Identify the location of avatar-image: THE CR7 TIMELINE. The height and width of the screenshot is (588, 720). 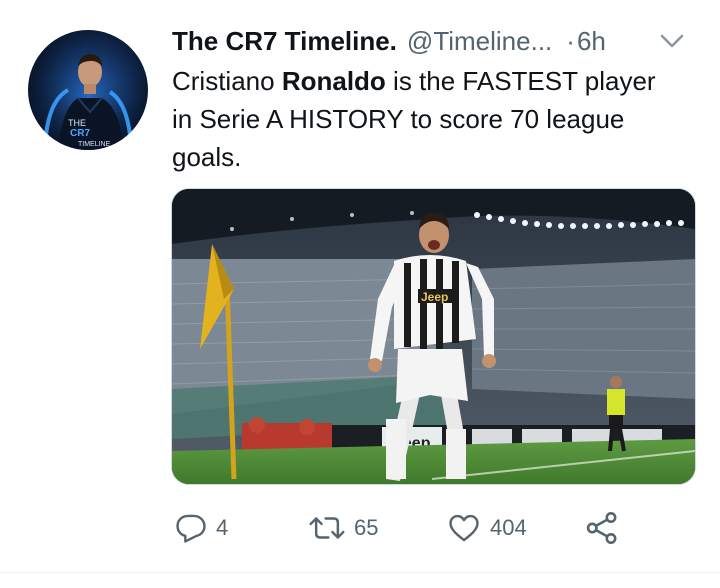
(88, 90).